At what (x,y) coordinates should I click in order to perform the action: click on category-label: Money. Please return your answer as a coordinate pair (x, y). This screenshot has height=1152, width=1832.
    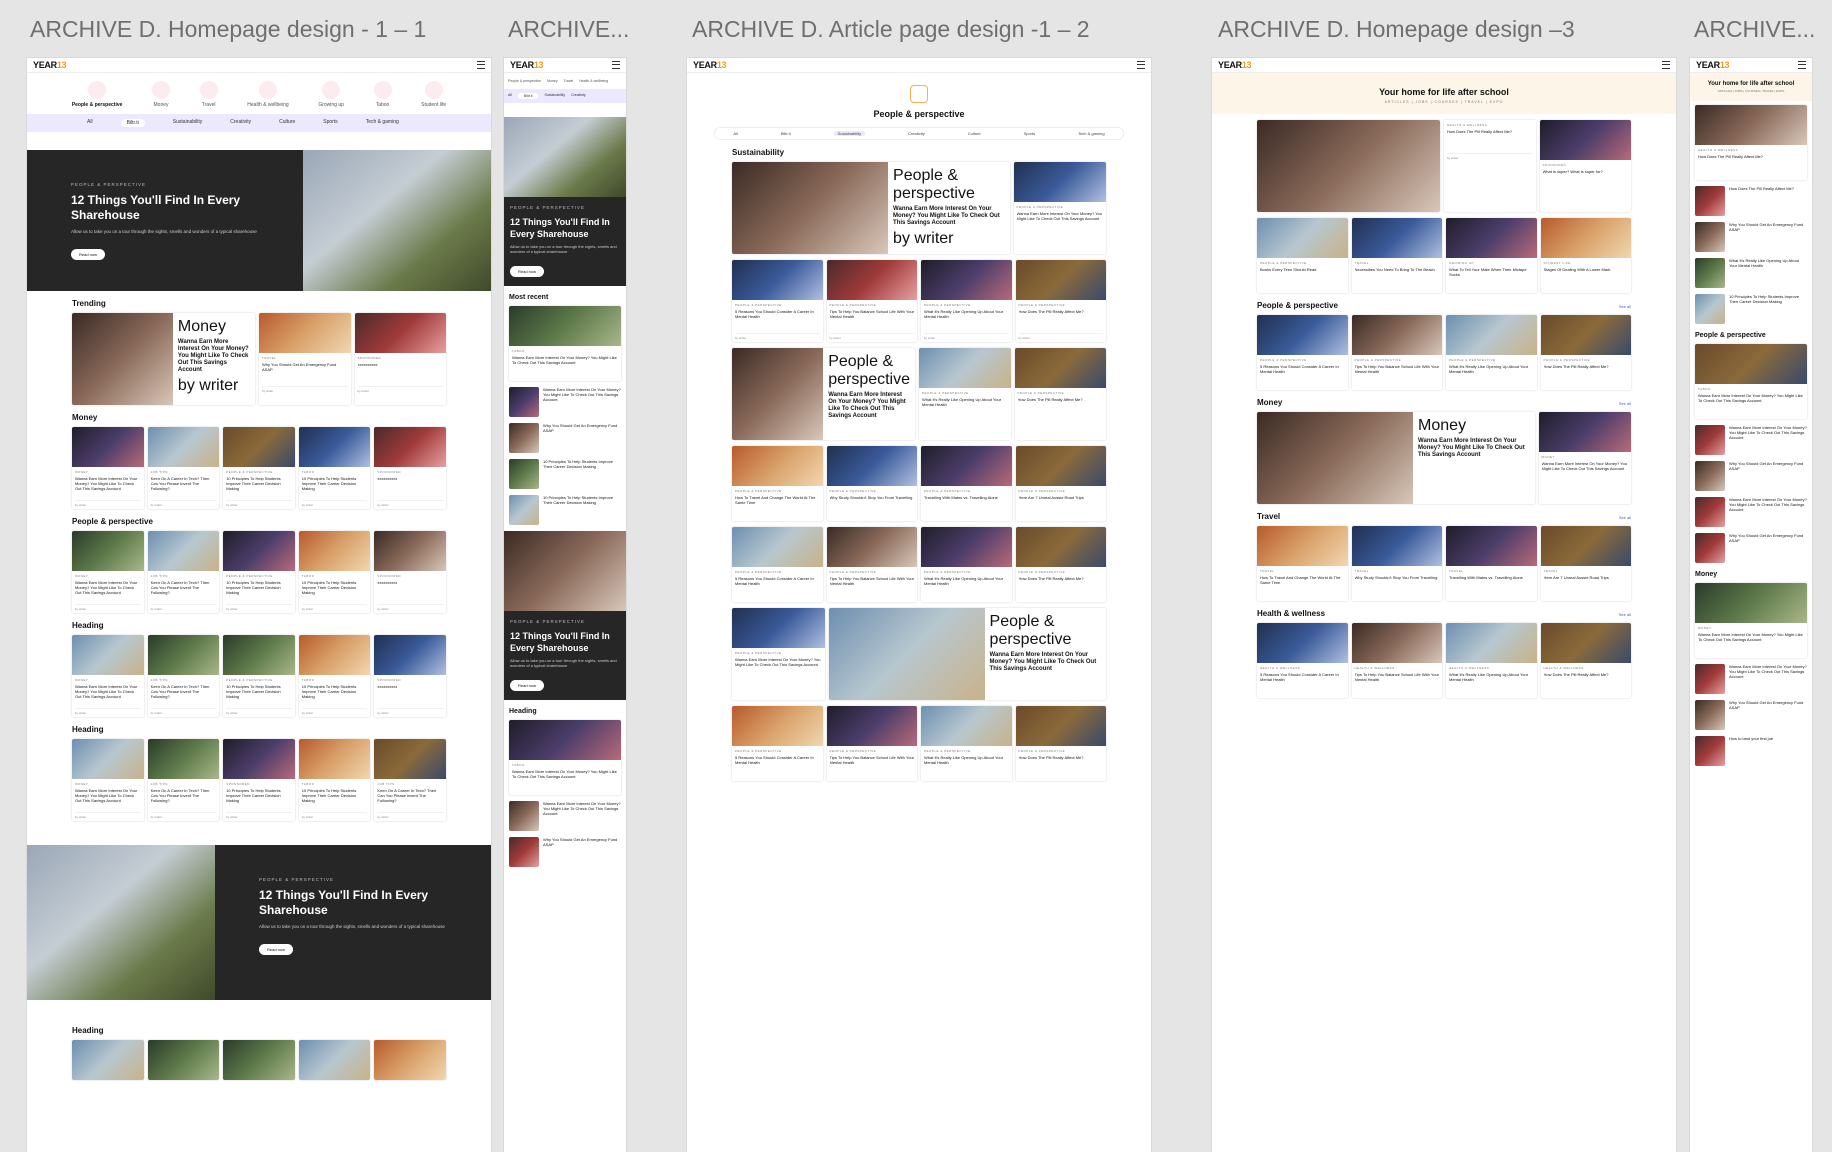
    Looking at the image, I should click on (552, 81).